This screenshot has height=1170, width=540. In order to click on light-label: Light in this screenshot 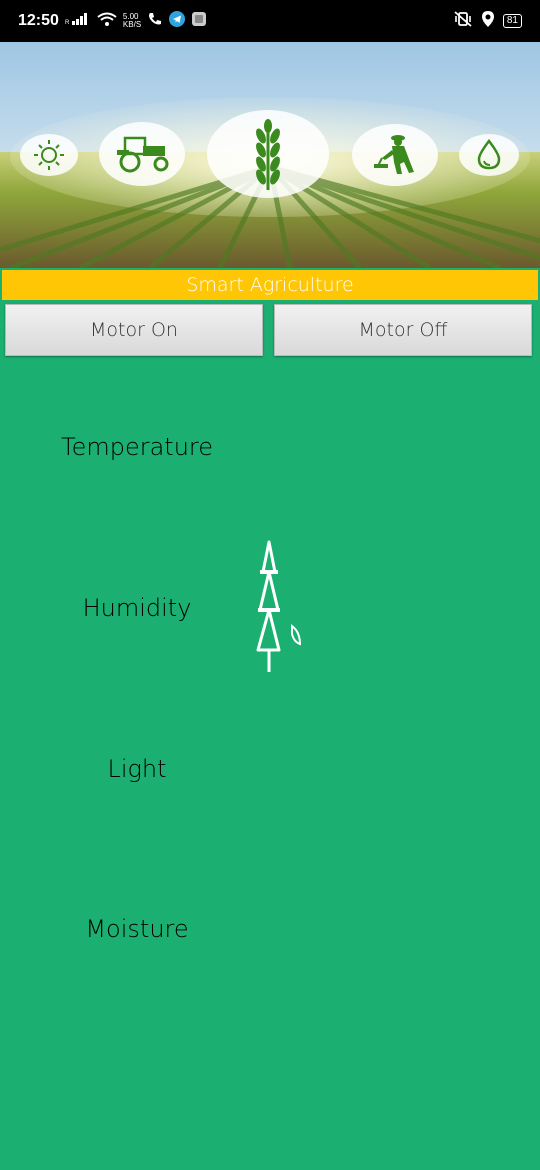, I will do `click(137, 769)`.